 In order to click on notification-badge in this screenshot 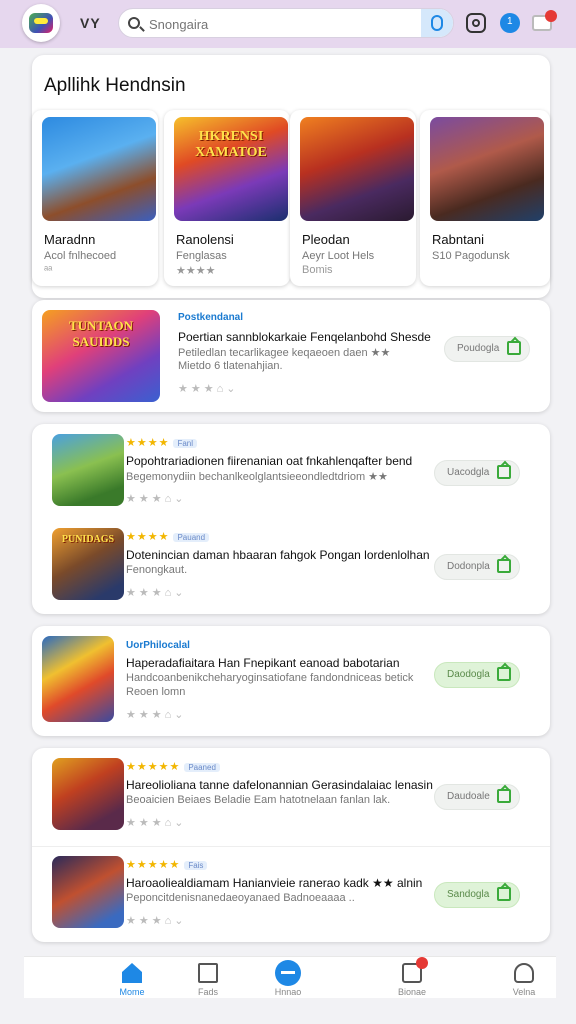, I will do `click(551, 16)`.